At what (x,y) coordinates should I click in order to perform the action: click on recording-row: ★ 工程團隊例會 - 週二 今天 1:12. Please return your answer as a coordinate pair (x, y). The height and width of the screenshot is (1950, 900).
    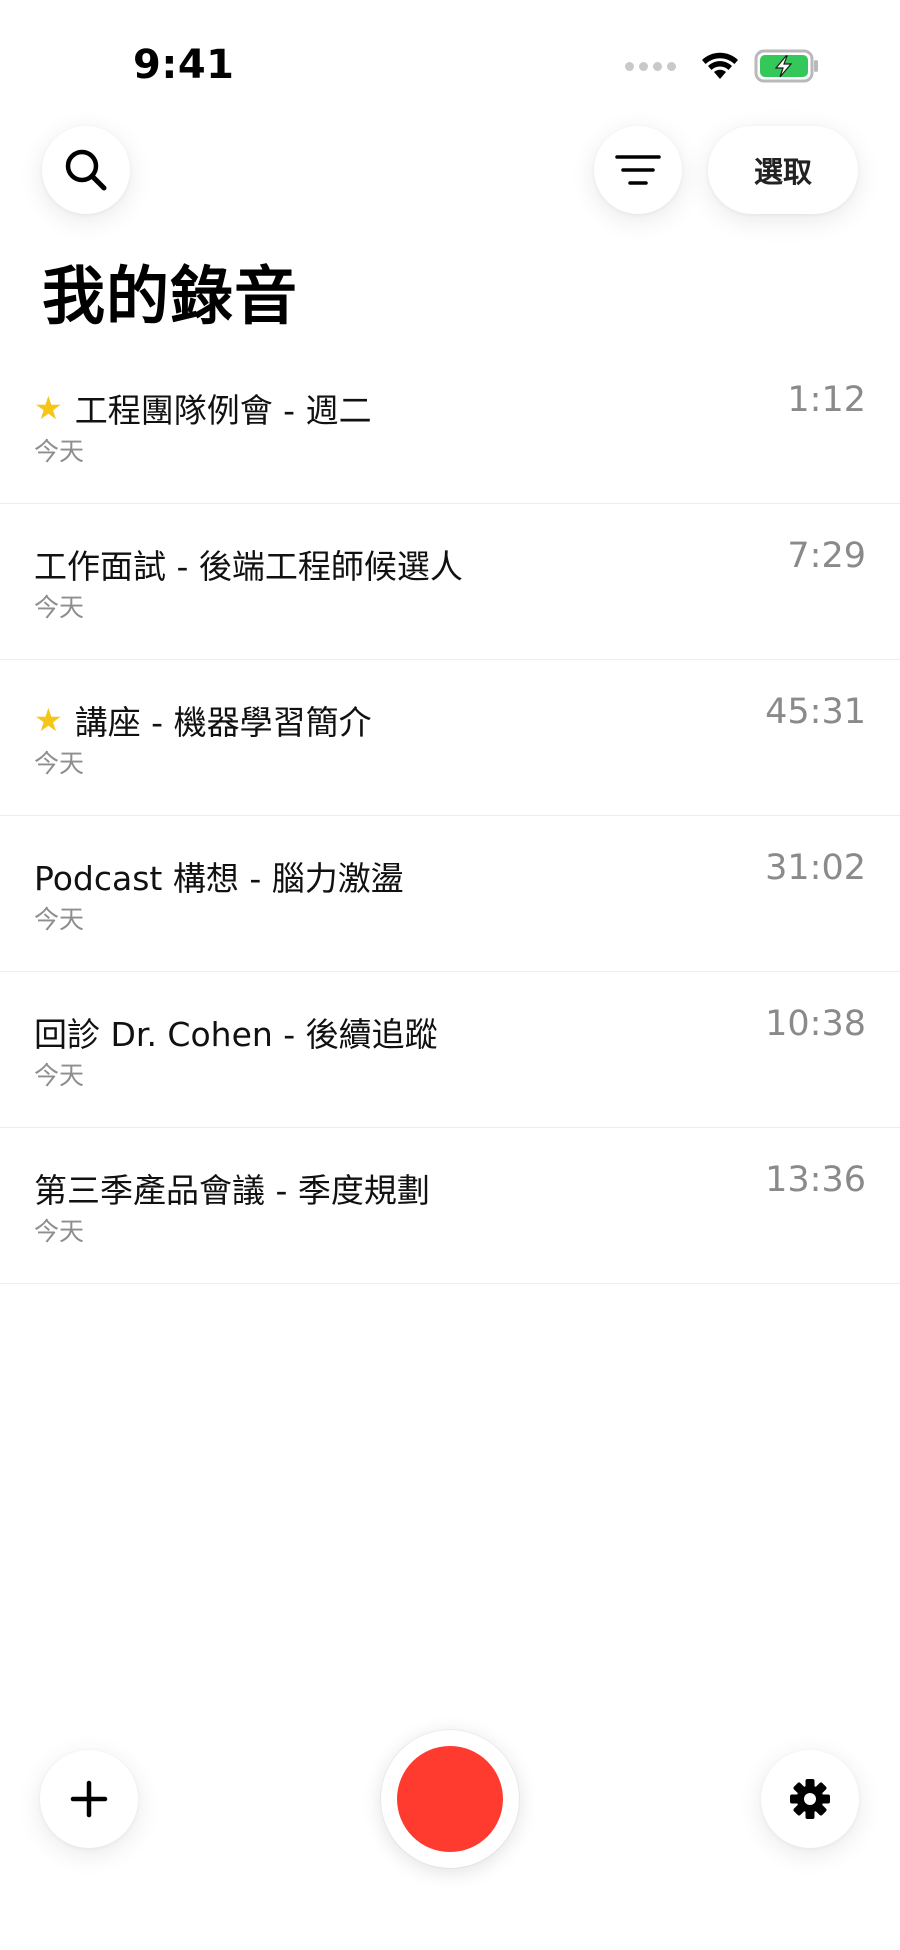
    Looking at the image, I should click on (450, 426).